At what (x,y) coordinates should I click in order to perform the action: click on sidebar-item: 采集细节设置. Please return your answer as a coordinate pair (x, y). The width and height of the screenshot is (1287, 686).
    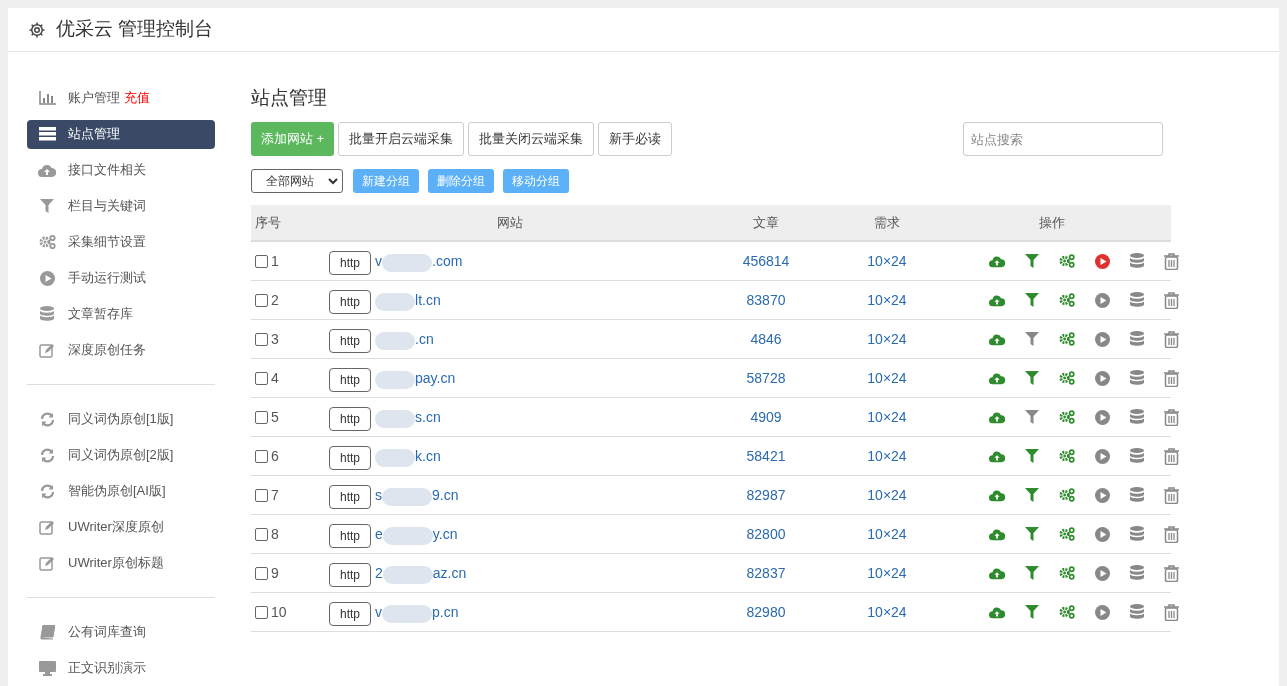
    Looking at the image, I should click on (121, 242).